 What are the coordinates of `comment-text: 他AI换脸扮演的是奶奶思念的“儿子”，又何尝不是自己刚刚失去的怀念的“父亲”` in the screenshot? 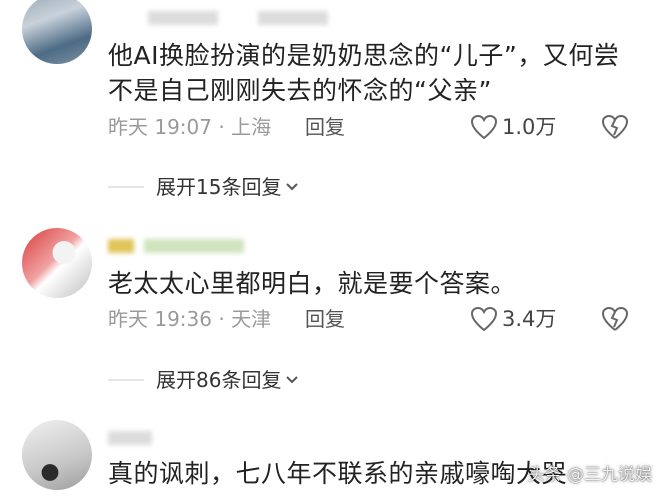 It's located at (364, 73).